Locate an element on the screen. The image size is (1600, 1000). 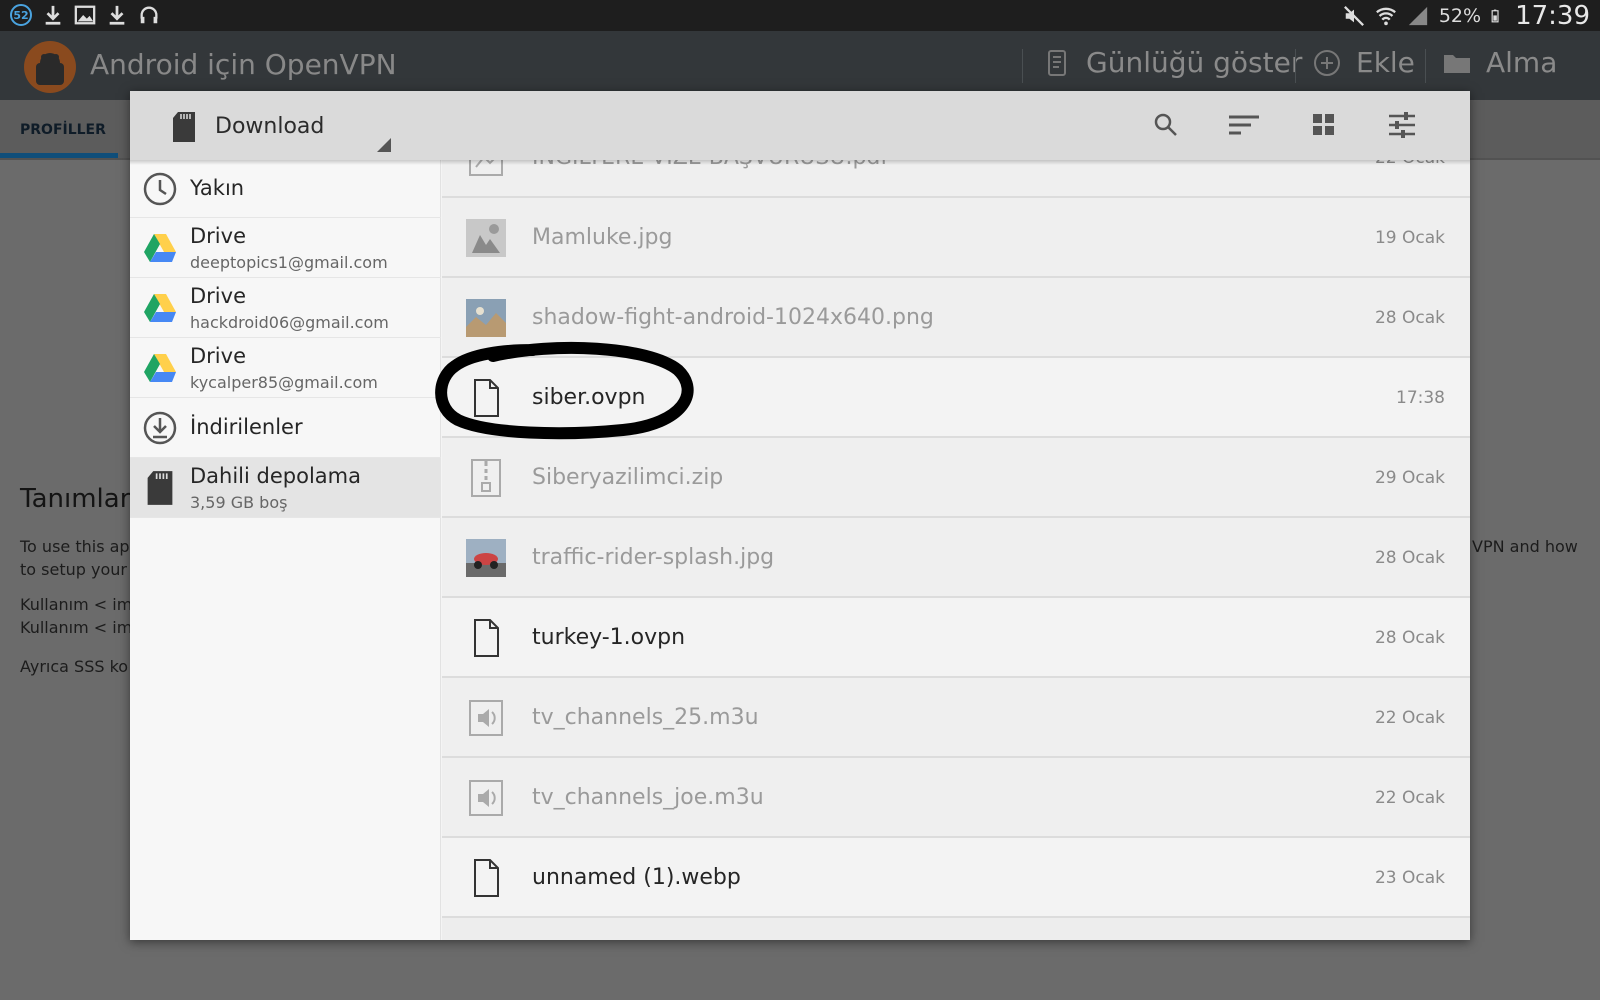
import-button: Alma is located at coordinates (1499, 62).